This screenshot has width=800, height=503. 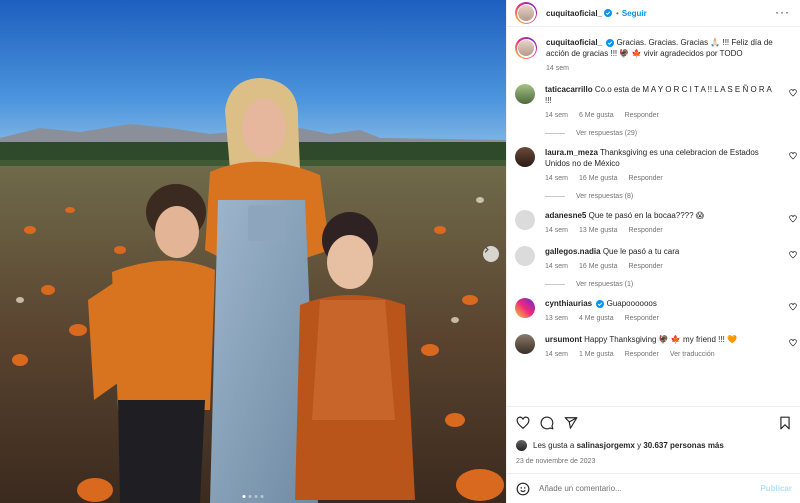 I want to click on chevron-right-icon, so click(x=486, y=249).